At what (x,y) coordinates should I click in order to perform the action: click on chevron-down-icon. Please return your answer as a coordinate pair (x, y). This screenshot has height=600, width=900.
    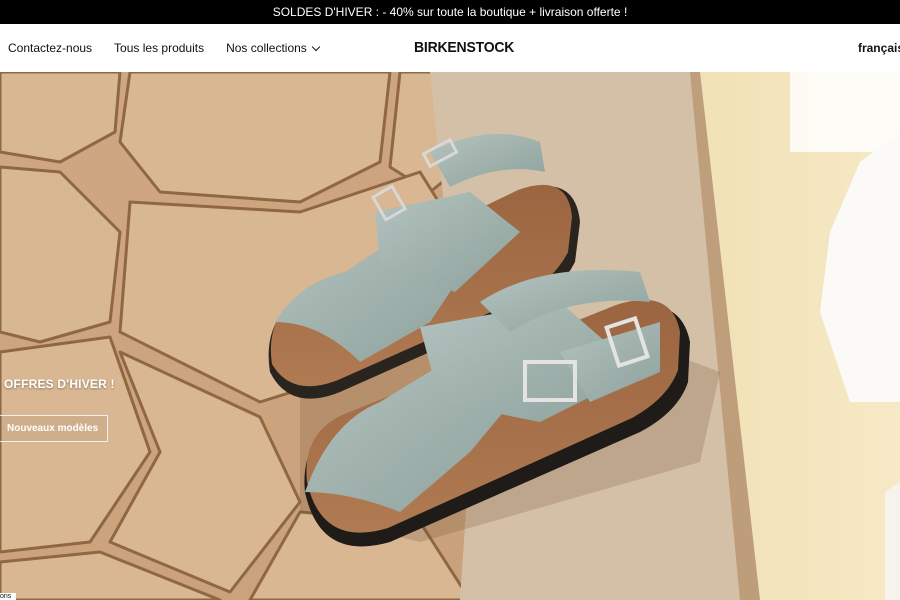
    Looking at the image, I should click on (316, 46).